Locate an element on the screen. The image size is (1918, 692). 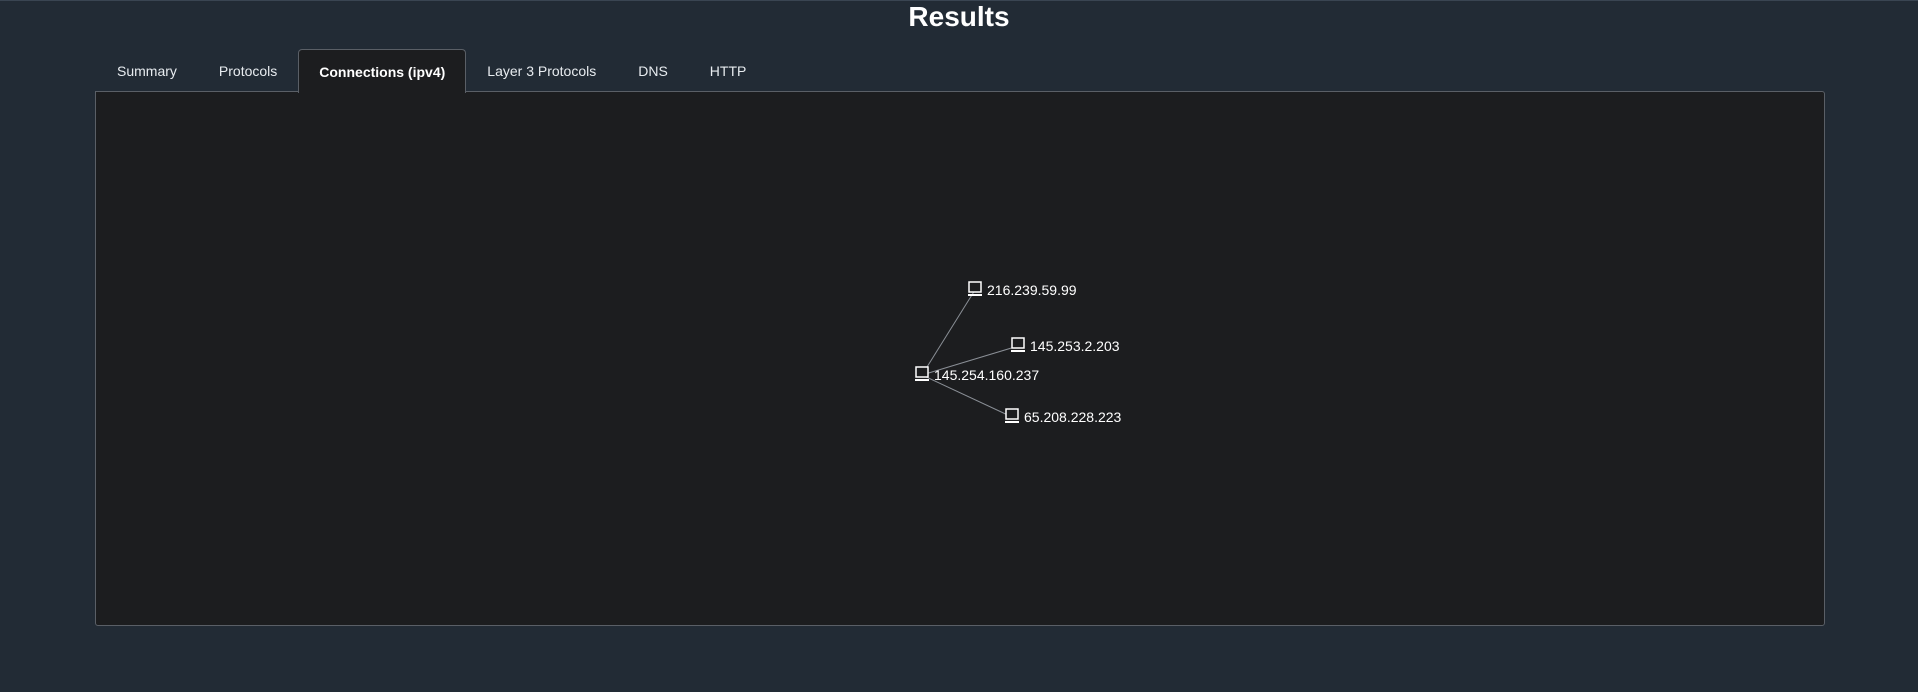
node-label: 145.253.2.203 is located at coordinates (1075, 346).